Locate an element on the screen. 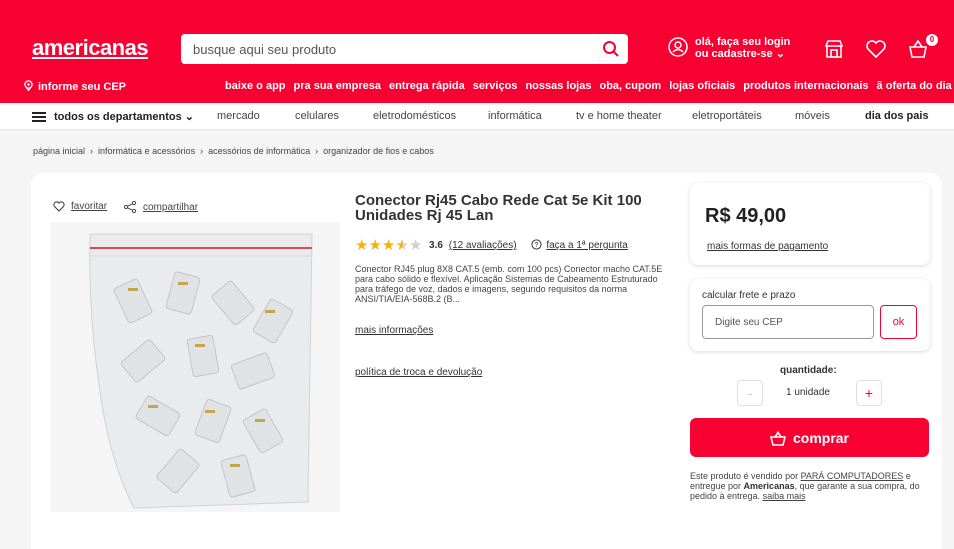 The width and height of the screenshot is (954, 549). quantity-increase-button: + is located at coordinates (869, 393).